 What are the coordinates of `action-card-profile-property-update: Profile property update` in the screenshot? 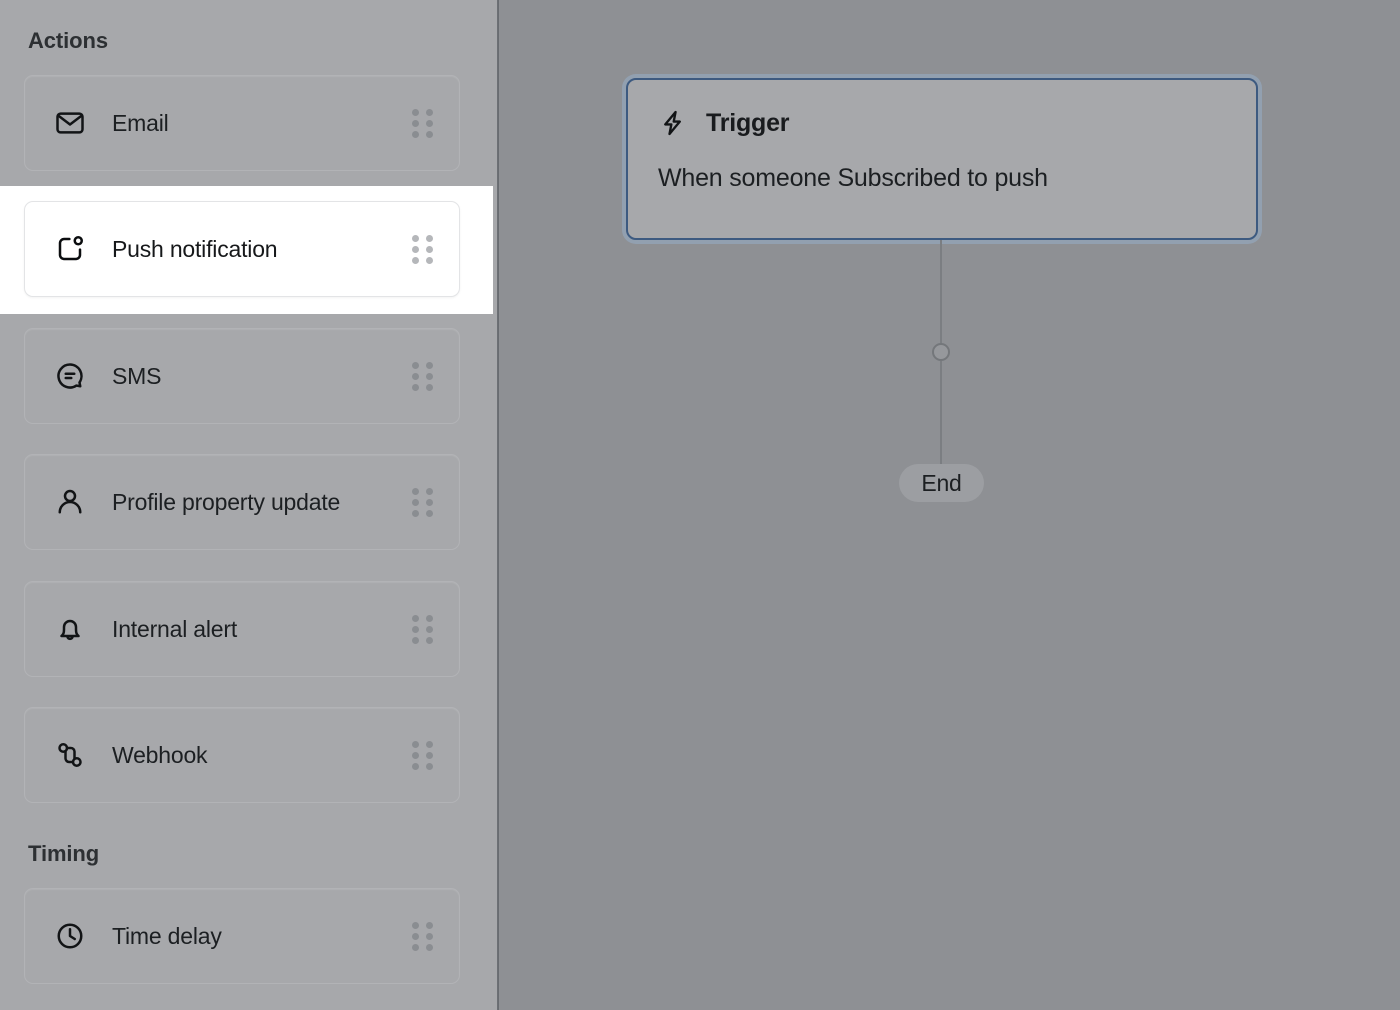 It's located at (242, 502).